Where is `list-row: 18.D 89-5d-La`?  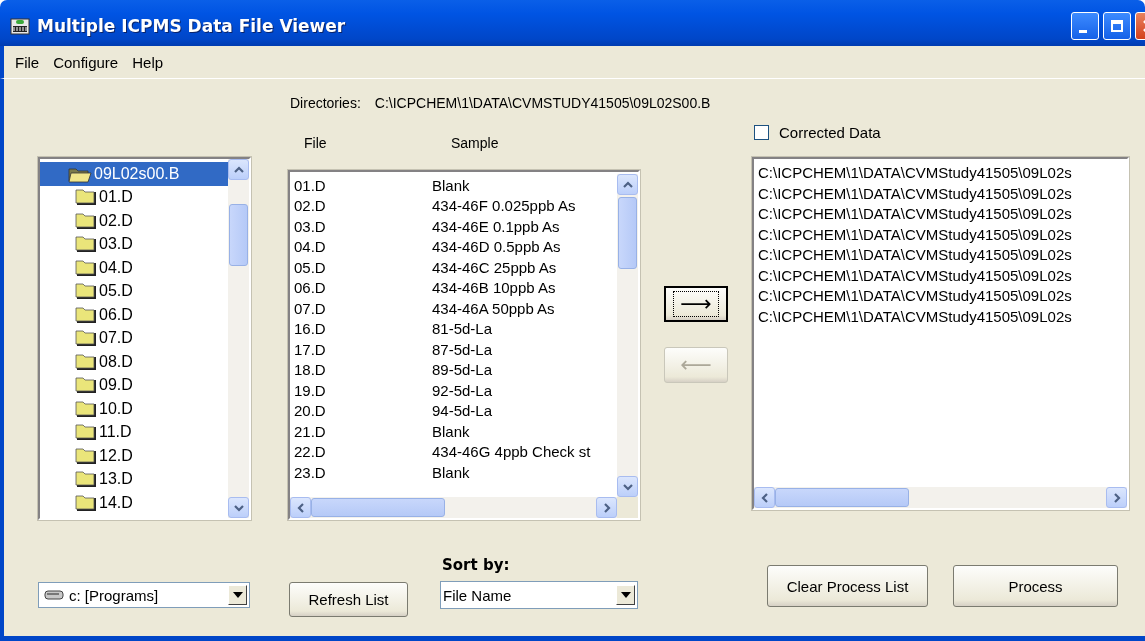
list-row: 18.D 89-5d-La is located at coordinates (455, 369).